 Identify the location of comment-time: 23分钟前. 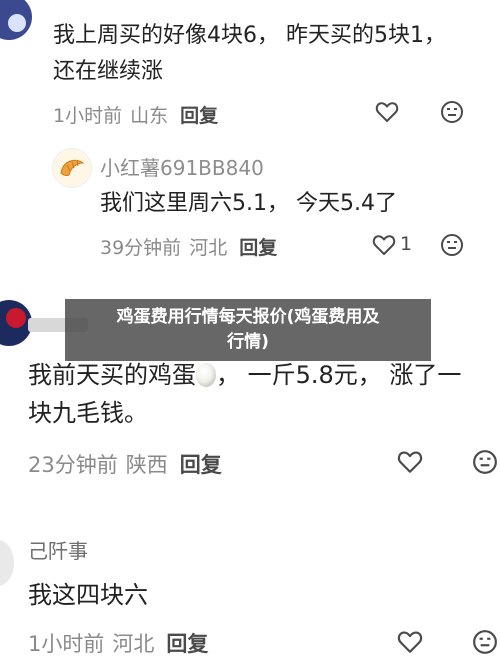
(73, 465).